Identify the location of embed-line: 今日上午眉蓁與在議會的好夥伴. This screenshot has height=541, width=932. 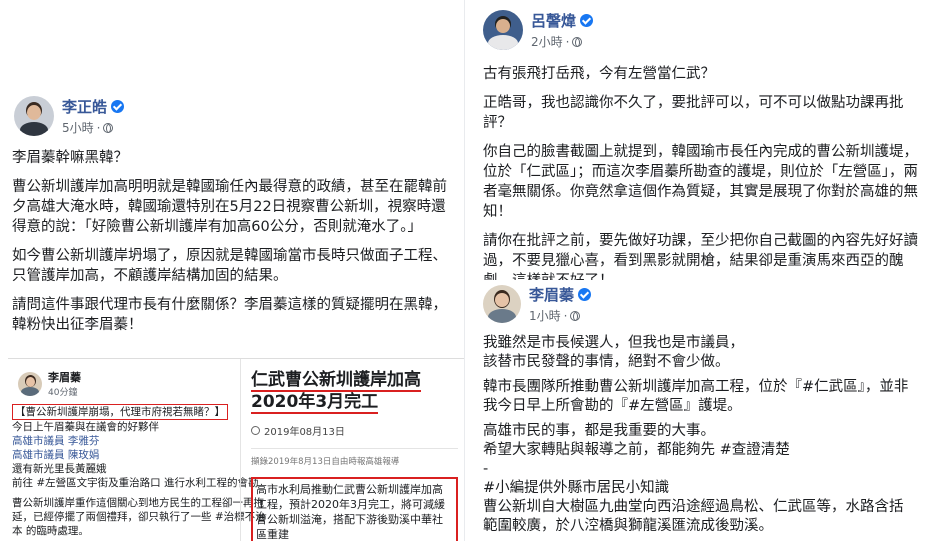
(85, 427).